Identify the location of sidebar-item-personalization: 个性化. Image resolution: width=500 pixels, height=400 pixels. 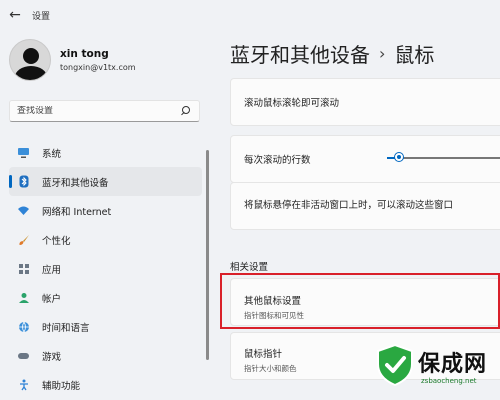
(105, 239).